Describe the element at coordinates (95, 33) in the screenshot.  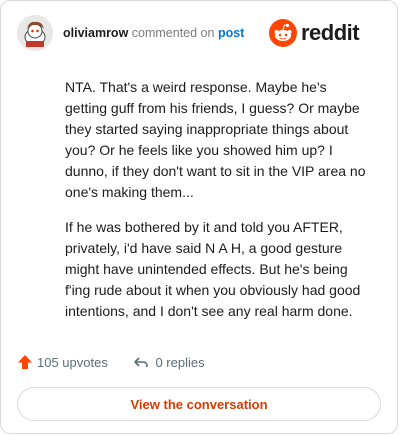
I see `username: oliviamrow` at that location.